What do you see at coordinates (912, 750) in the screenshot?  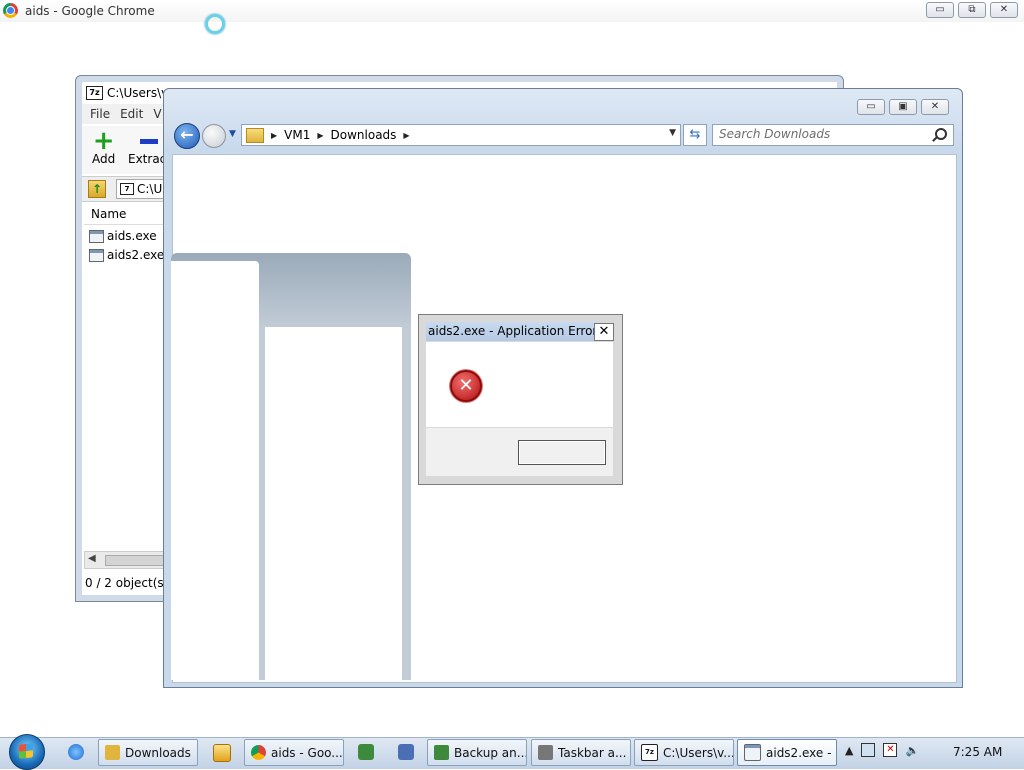 I see `volume-icon: 🔈` at bounding box center [912, 750].